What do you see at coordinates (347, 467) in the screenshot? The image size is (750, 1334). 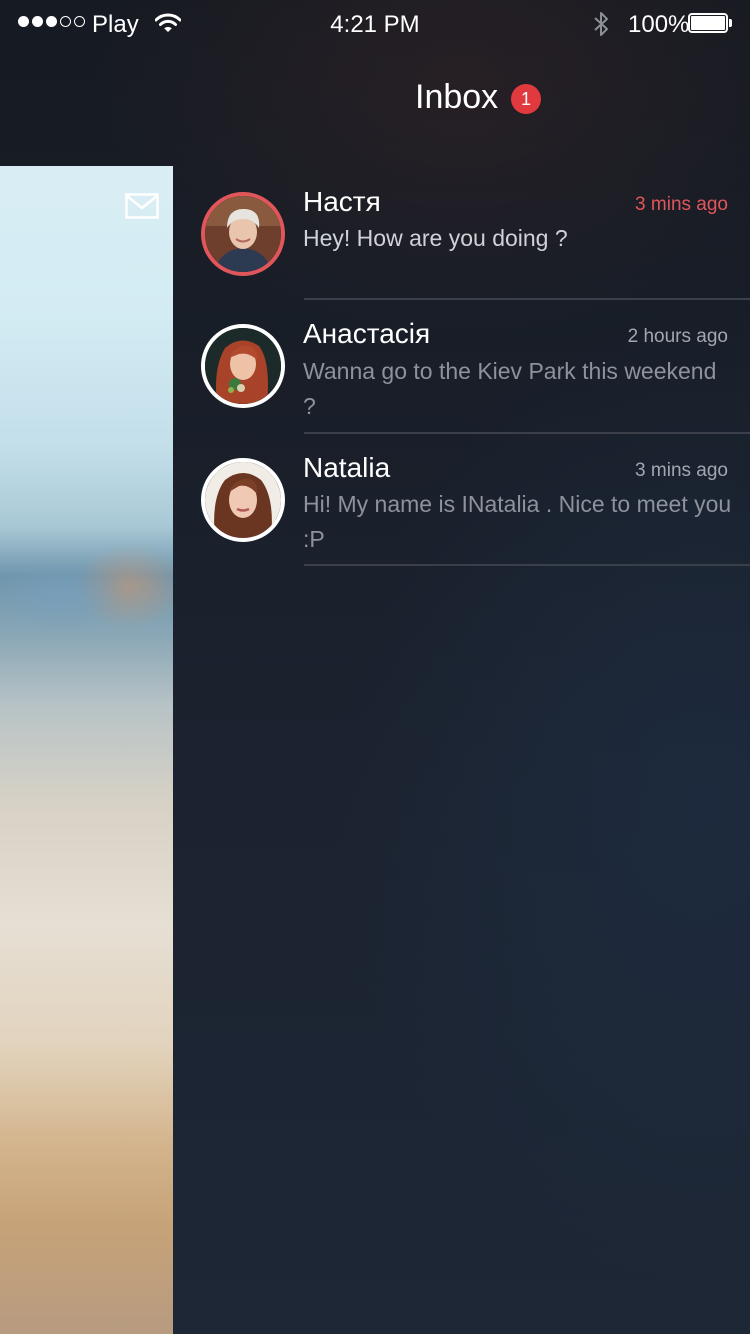 I see `sender-name: Natalia` at bounding box center [347, 467].